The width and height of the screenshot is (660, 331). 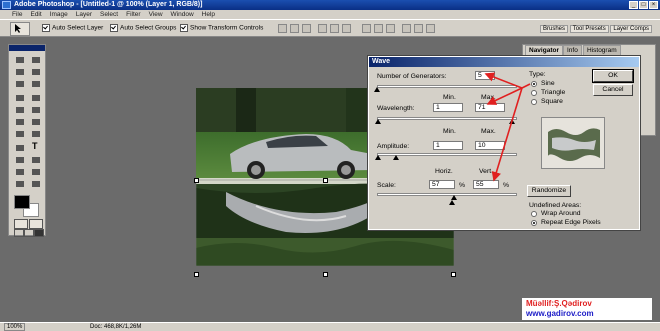 What do you see at coordinates (554, 29) in the screenshot?
I see `palette-tab-brushes: Brushes` at bounding box center [554, 29].